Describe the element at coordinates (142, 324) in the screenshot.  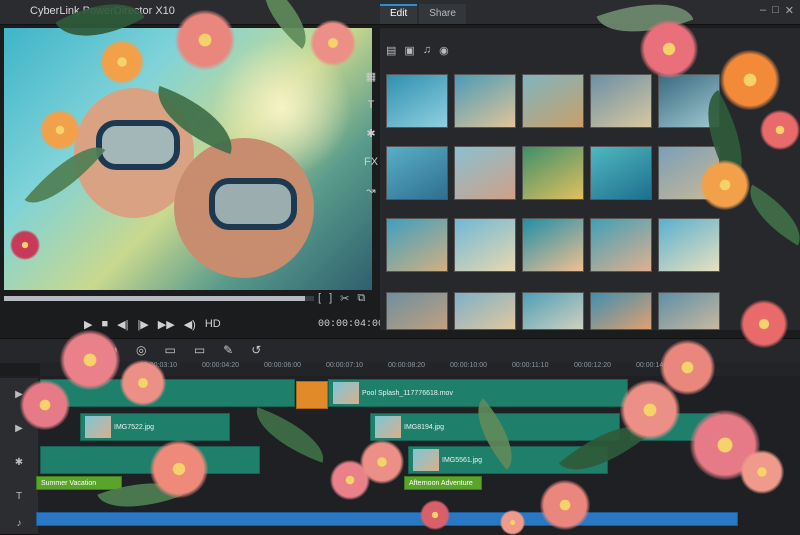
I see `next-frame-icon: |▶` at that location.